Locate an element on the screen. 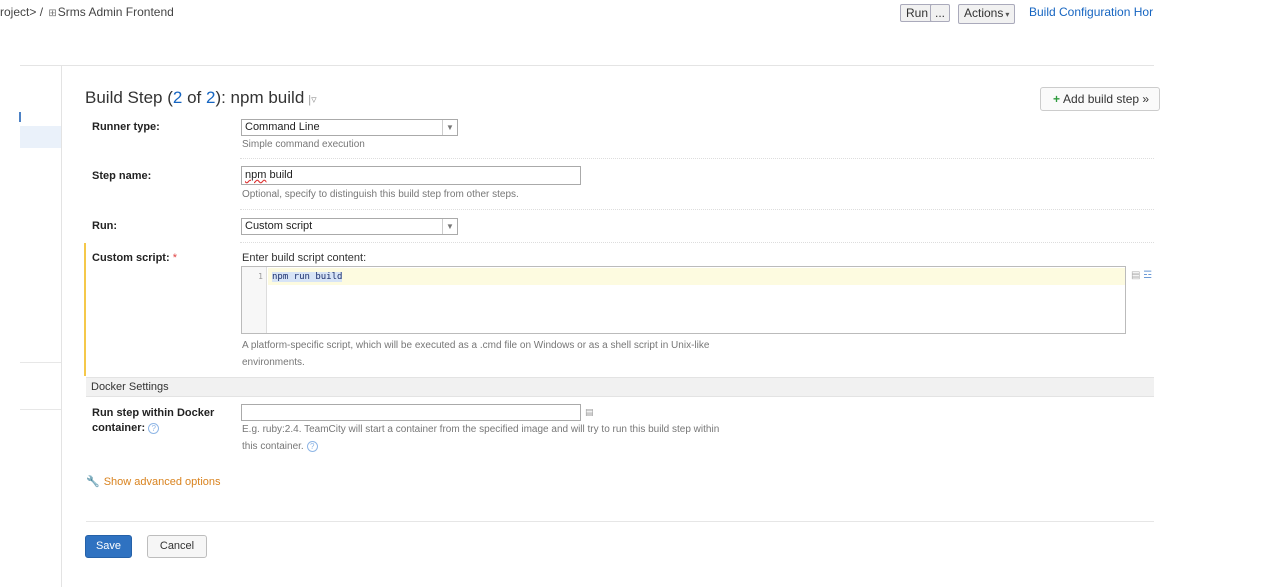 This screenshot has height=587, width=1268. docker-image-list-icon: ▤ is located at coordinates (589, 412).